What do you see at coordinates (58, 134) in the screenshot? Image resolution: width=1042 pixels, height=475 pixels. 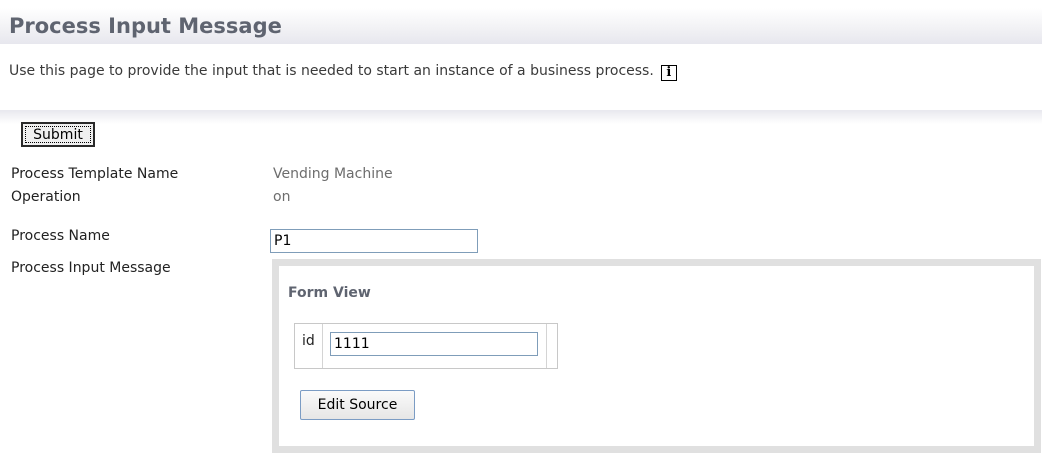 I see `submit-button: Submit` at bounding box center [58, 134].